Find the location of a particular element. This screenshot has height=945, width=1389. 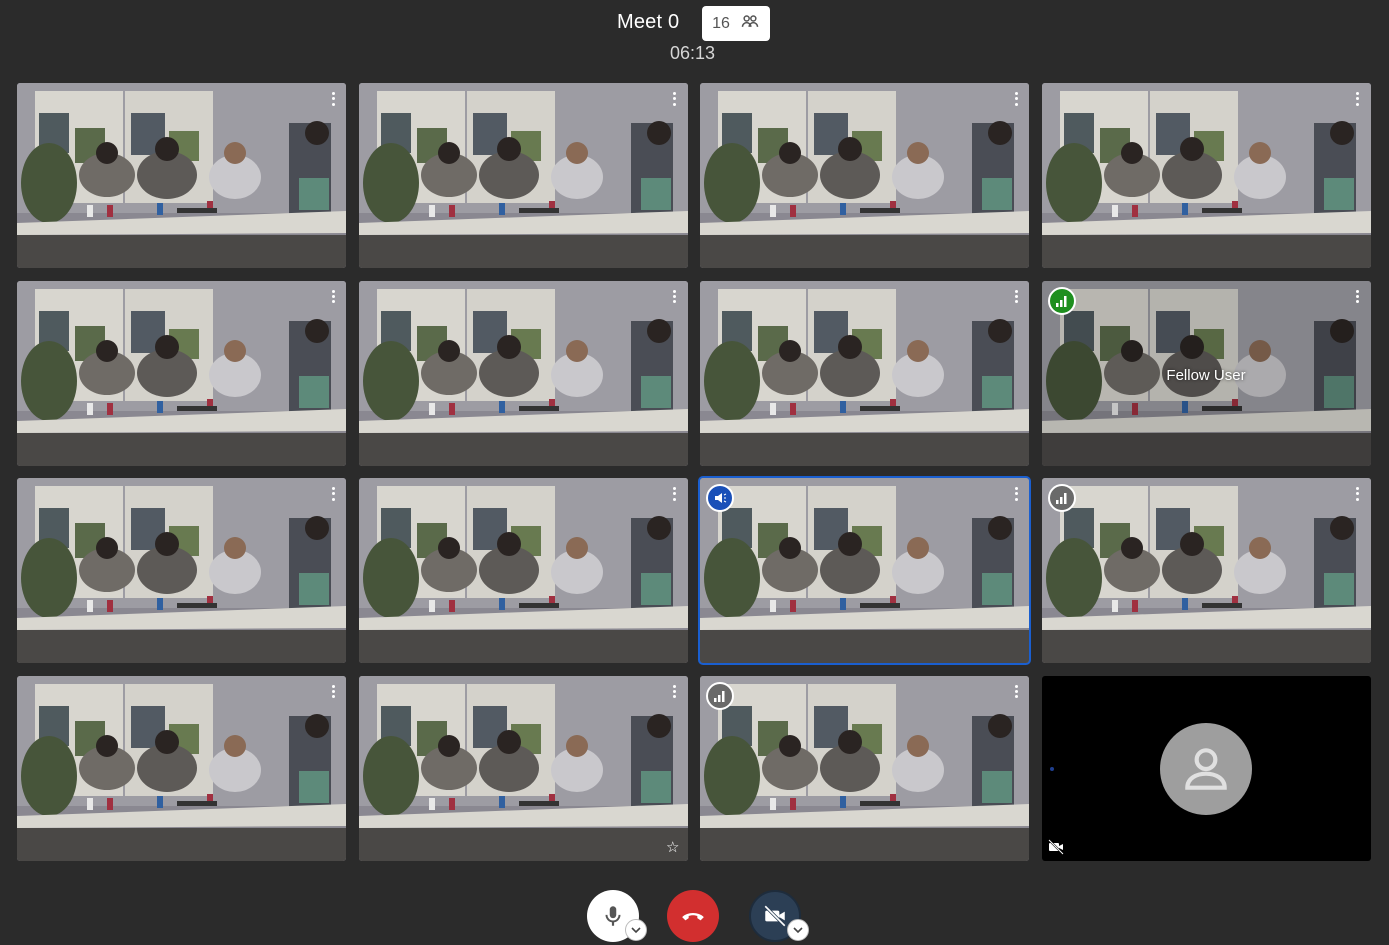

video-tile-fellow-user: Fellow User is located at coordinates (1206, 373).